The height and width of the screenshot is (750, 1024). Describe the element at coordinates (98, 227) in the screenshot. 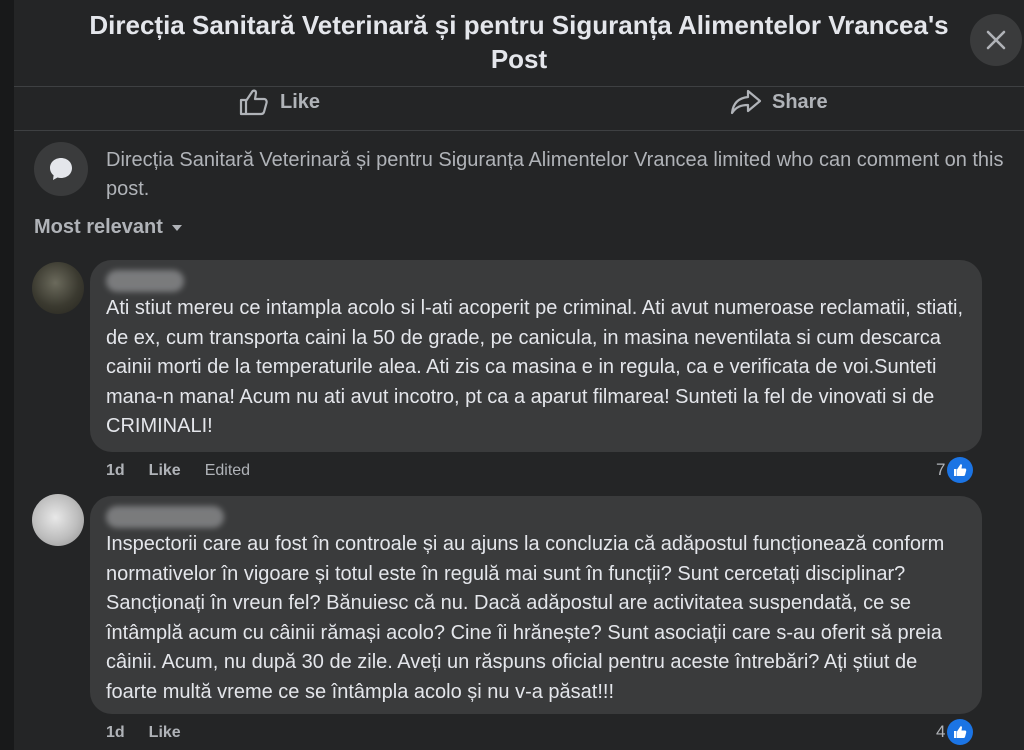

I see `sort-label: Most relevant` at that location.